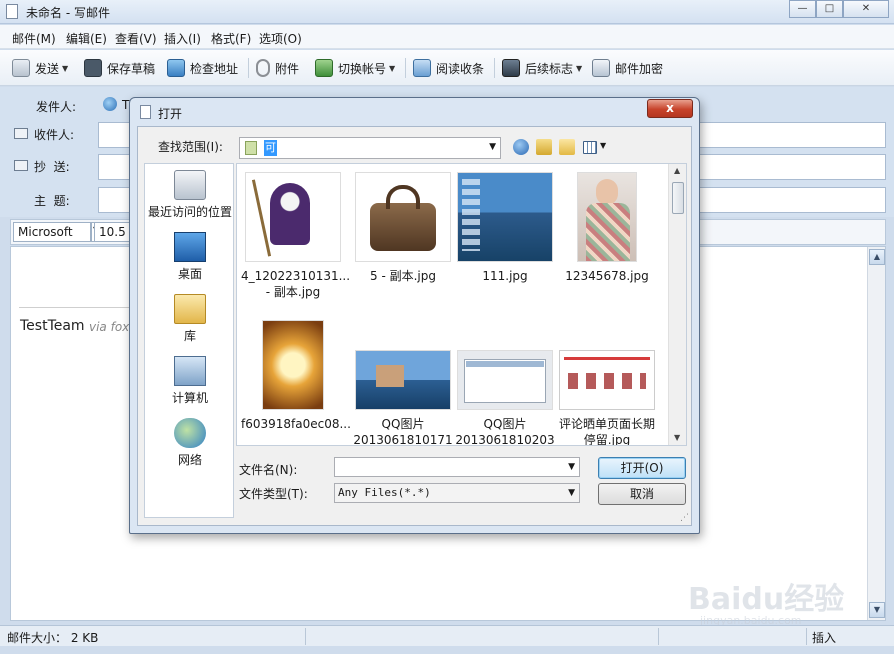 The height and width of the screenshot is (654, 894). What do you see at coordinates (505, 382) in the screenshot?
I see `file-item: QQ图片 2013061810203` at bounding box center [505, 382].